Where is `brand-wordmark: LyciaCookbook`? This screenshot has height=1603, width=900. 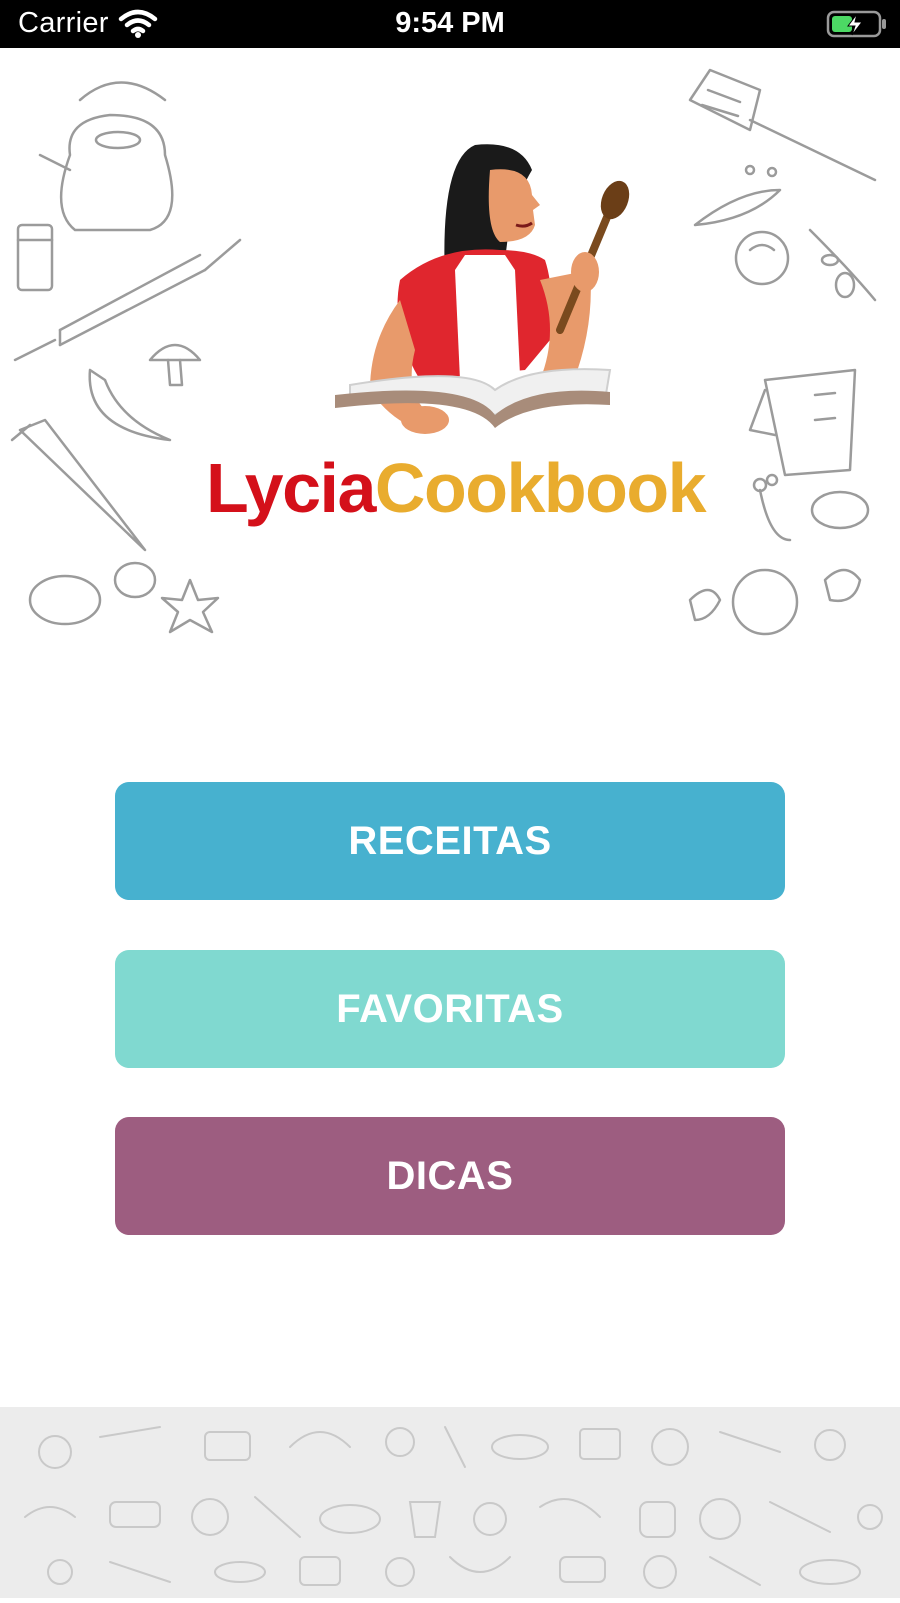 brand-wordmark: LyciaCookbook is located at coordinates (486, 488).